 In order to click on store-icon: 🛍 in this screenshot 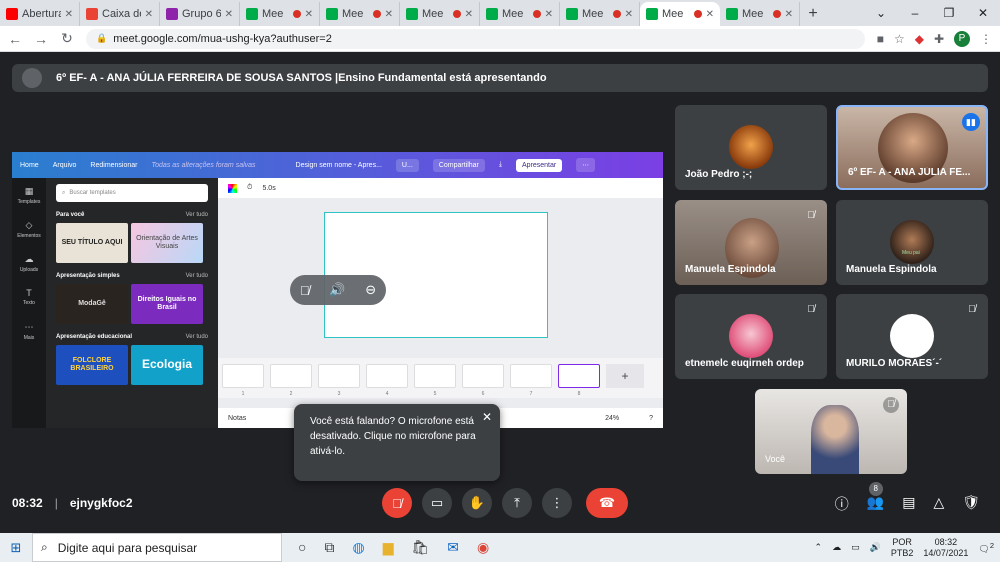, I will do `click(420, 547)`.